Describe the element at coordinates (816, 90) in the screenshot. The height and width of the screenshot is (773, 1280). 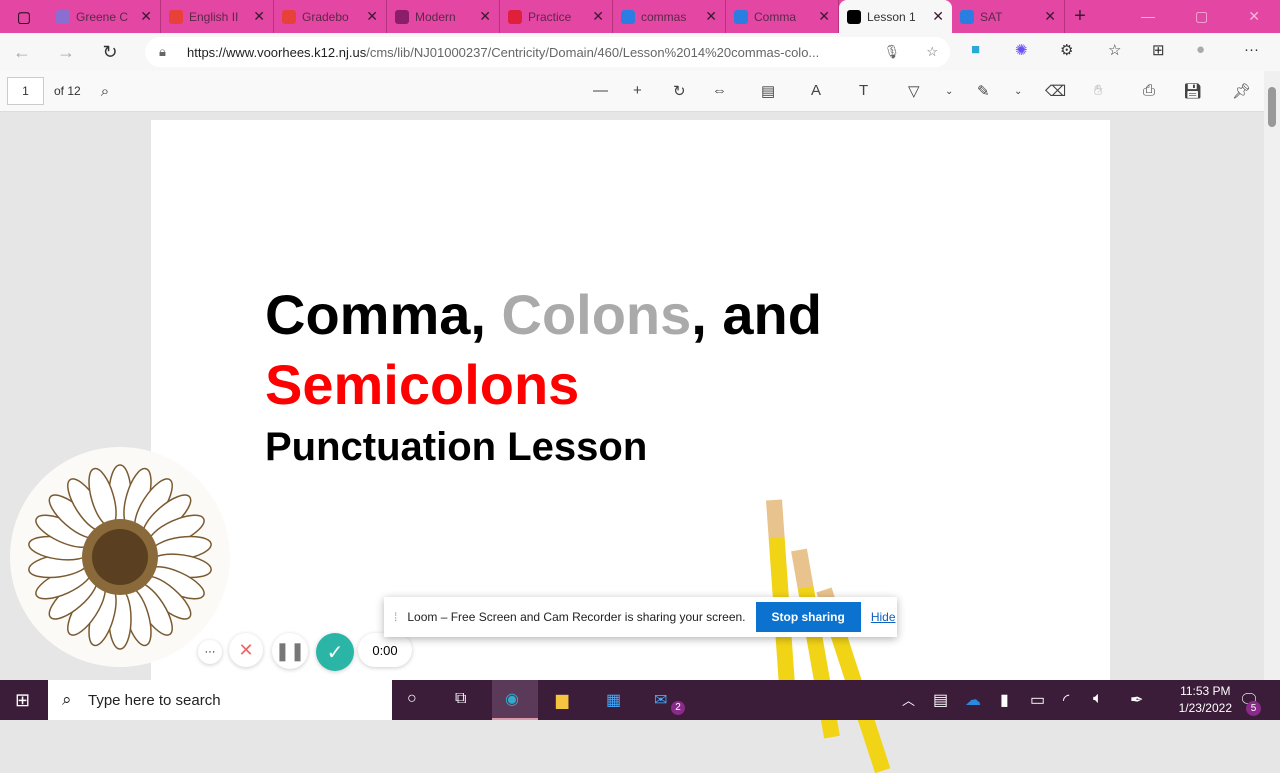
I see `read-aloud-icon: A` at that location.